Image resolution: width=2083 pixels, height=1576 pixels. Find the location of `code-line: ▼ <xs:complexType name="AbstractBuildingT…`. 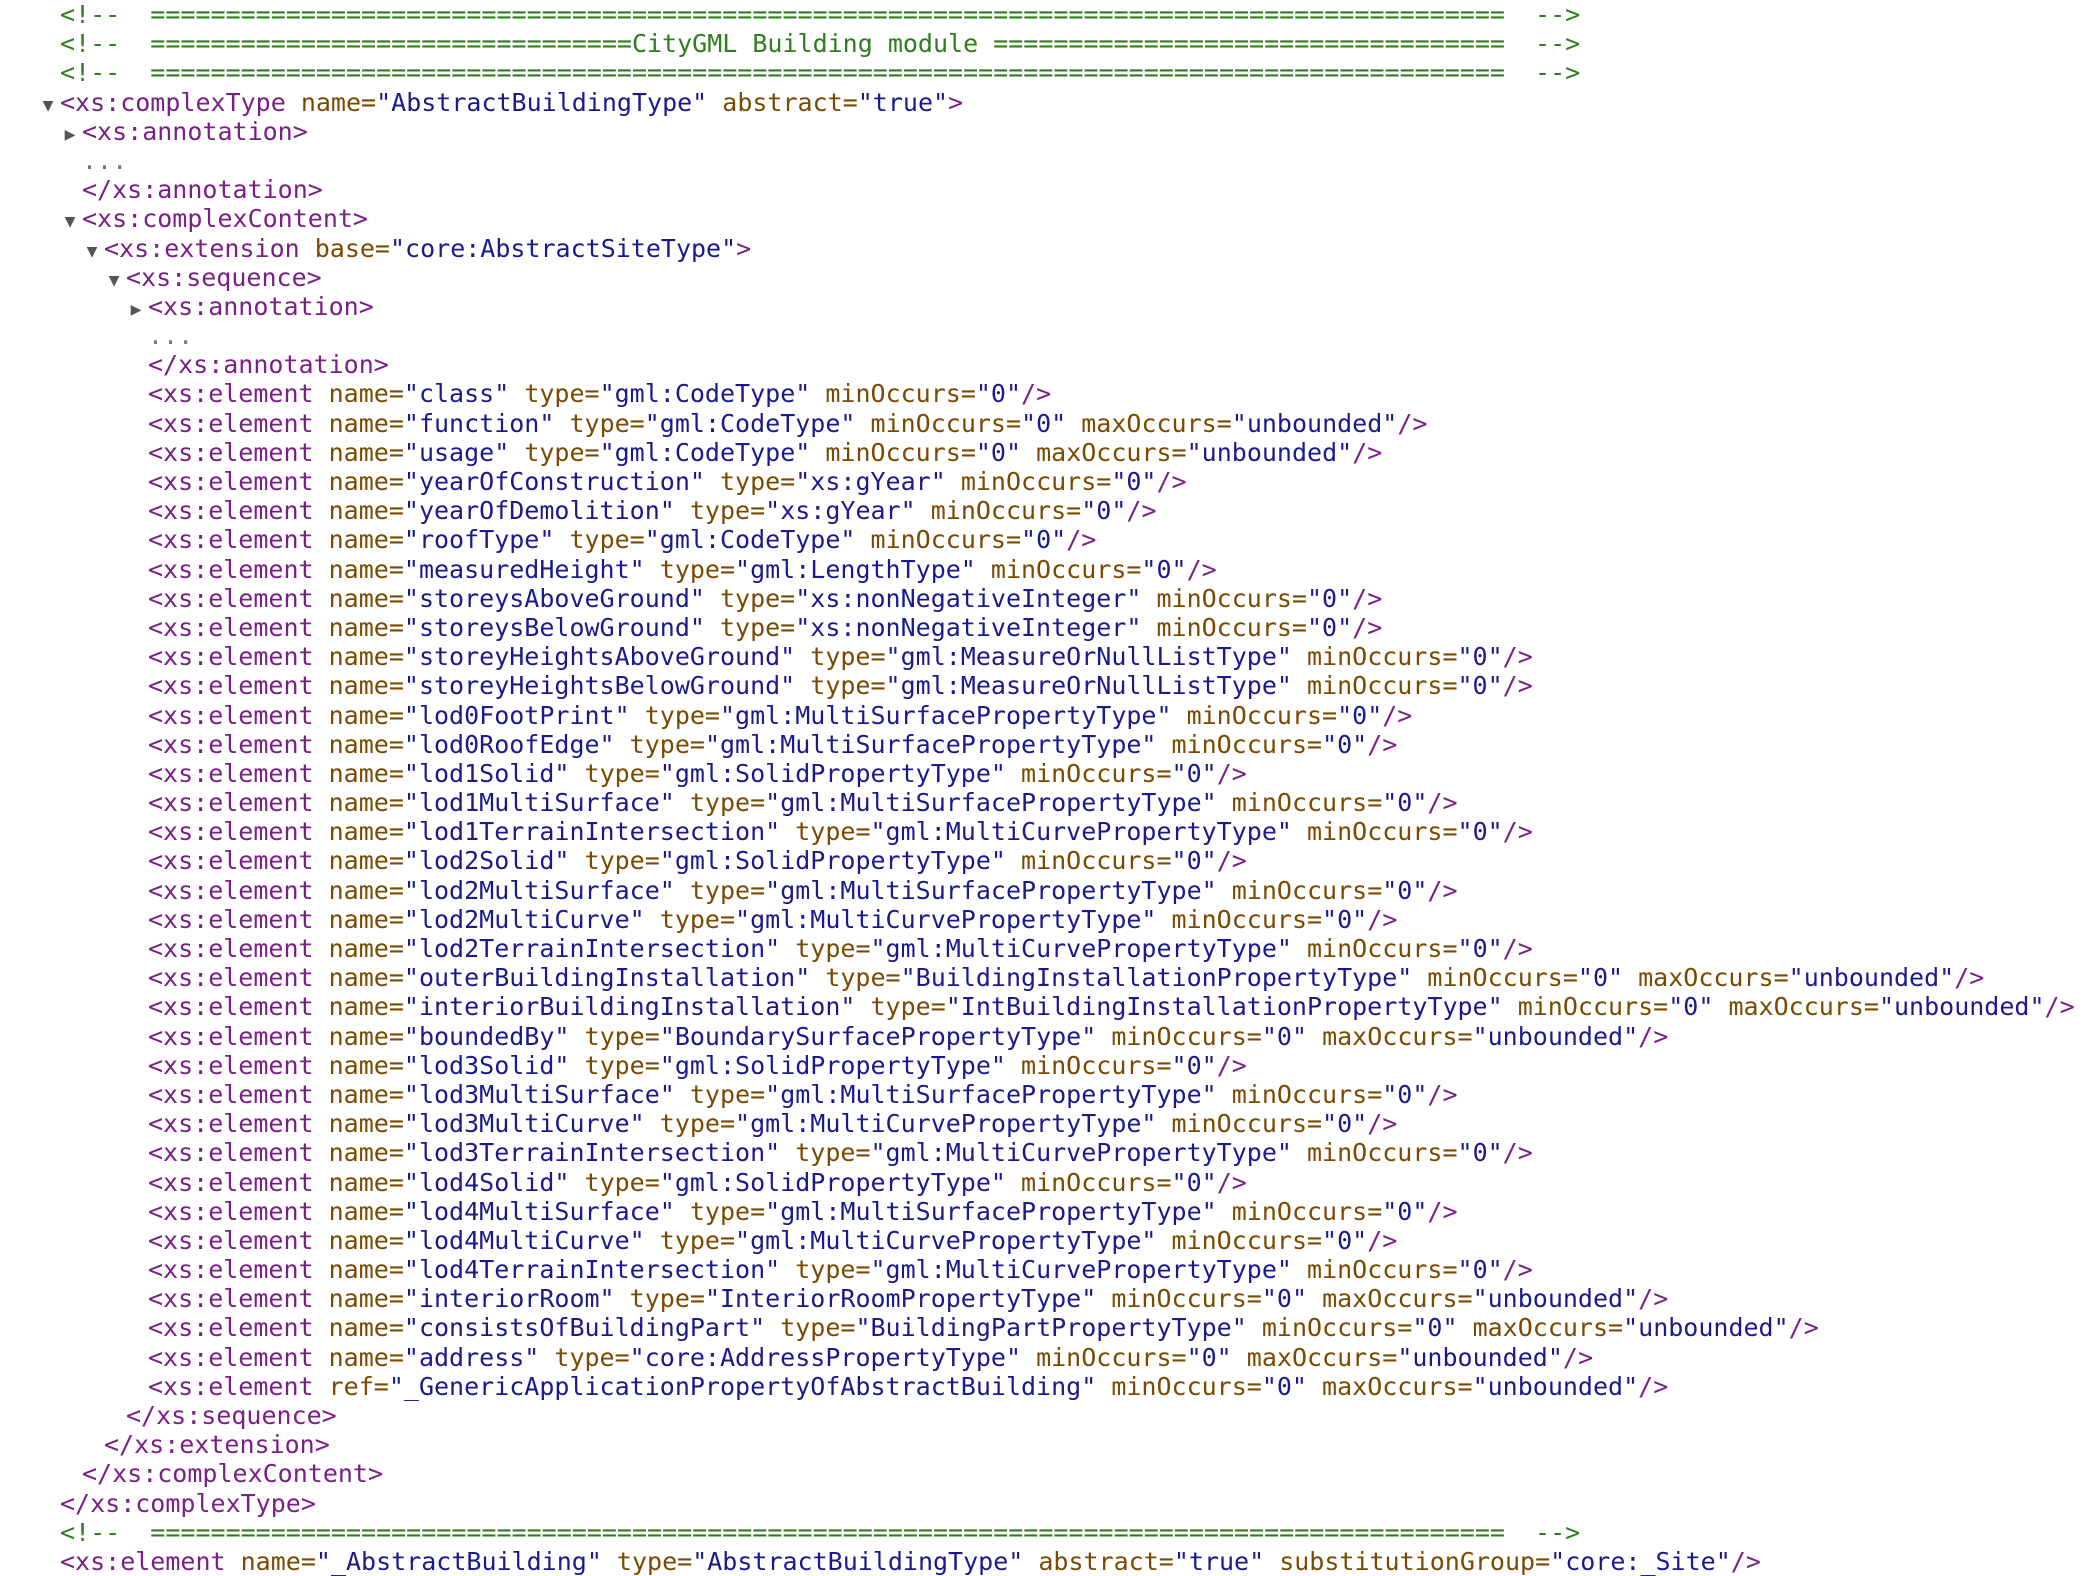

code-line: ▼ <xs:complexType name="AbstractBuildingT… is located at coordinates (1041, 102).